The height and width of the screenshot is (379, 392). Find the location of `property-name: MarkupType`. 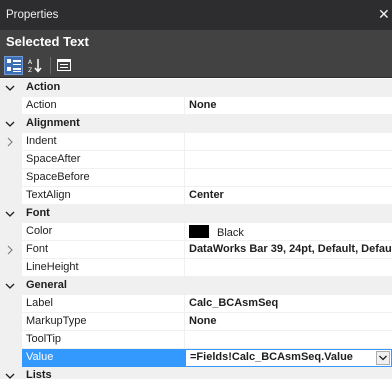

property-name: MarkupType is located at coordinates (103, 322).